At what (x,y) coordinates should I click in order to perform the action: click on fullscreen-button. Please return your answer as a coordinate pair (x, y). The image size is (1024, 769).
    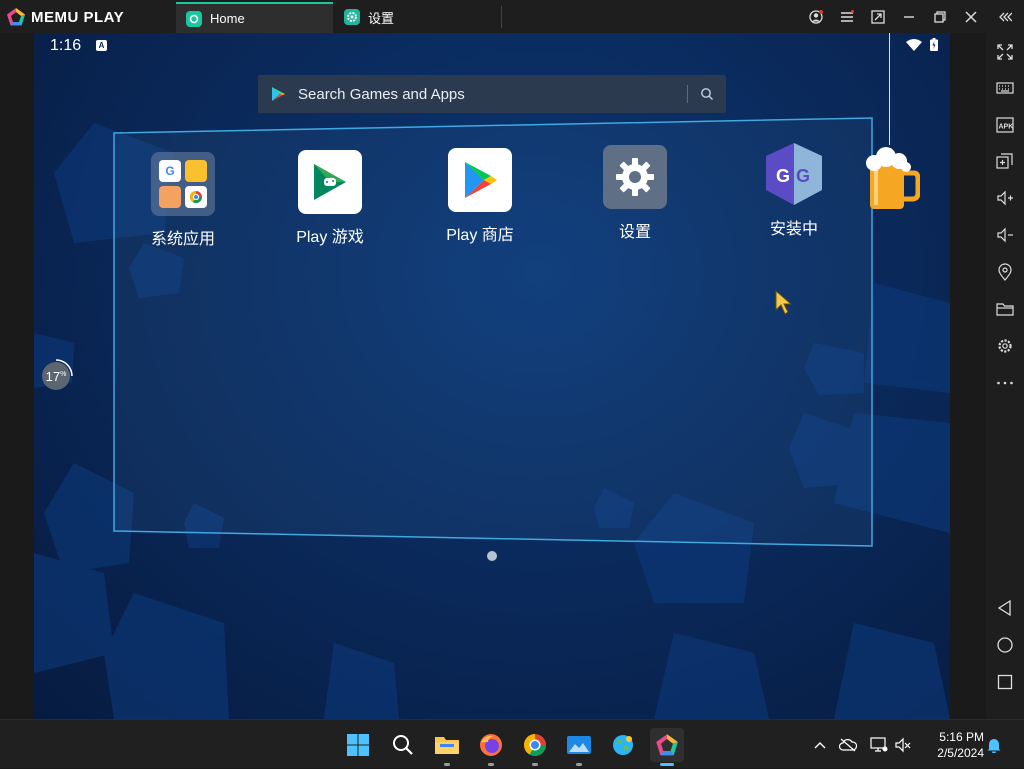
    Looking at the image, I should click on (1005, 52).